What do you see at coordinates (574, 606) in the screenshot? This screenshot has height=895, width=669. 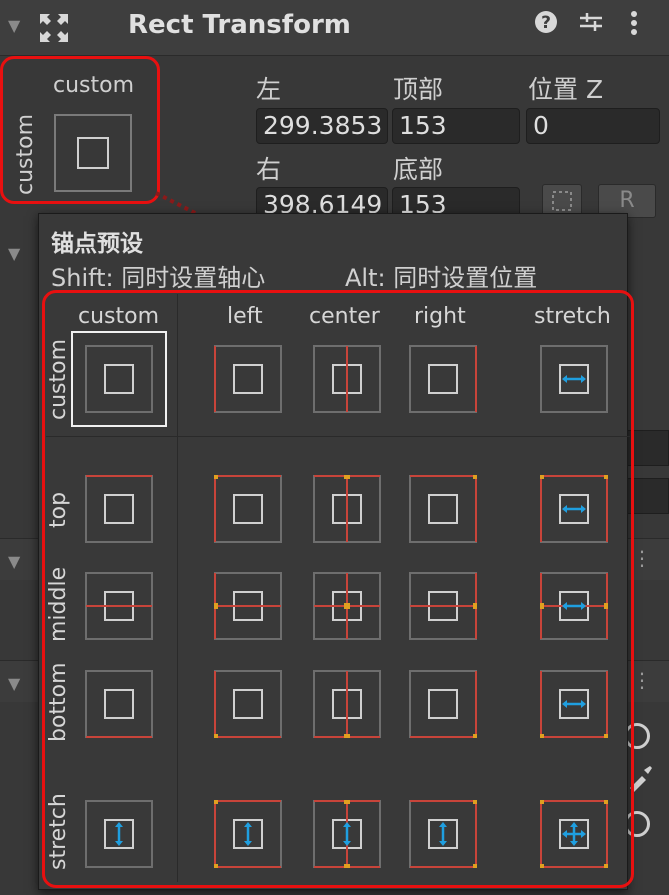 I see `anchor-preset-middle-stretch` at bounding box center [574, 606].